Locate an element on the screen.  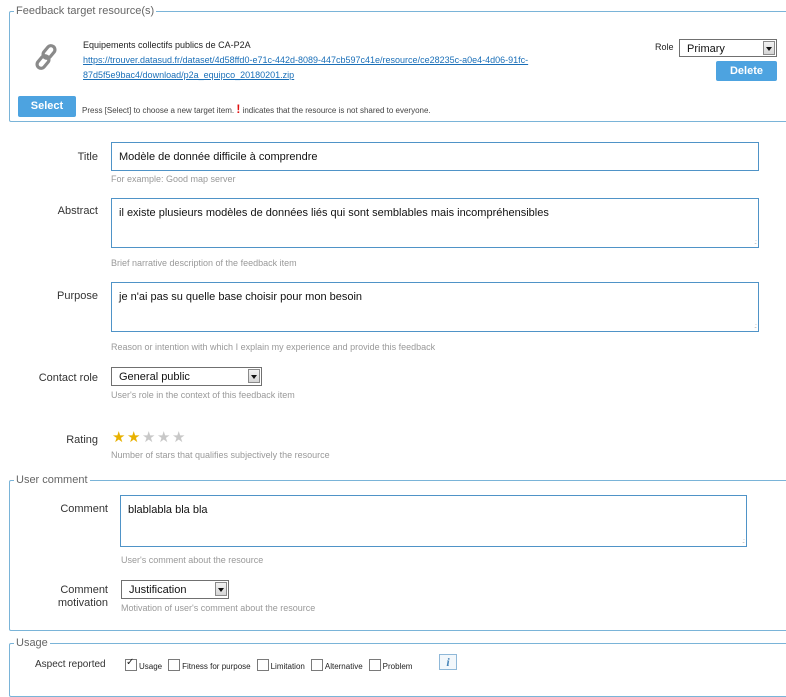
contact-role-select: General public is located at coordinates (186, 376).